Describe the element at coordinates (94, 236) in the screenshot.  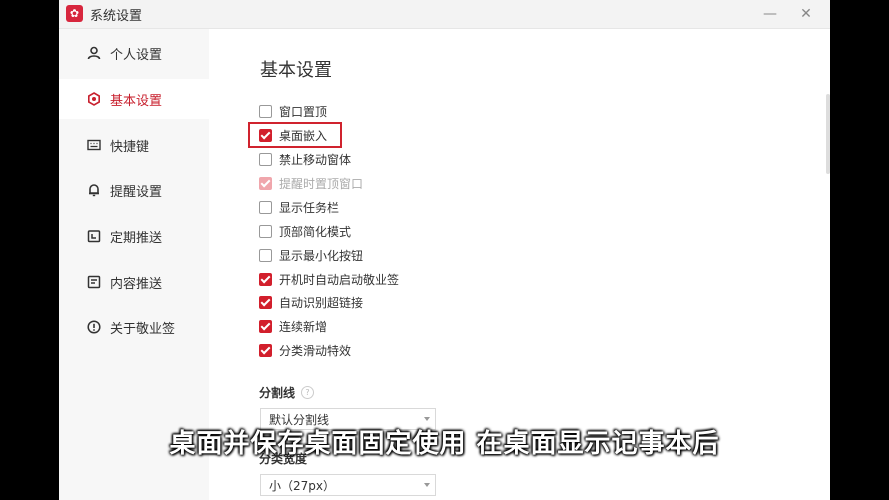
I see `calendar-icon` at that location.